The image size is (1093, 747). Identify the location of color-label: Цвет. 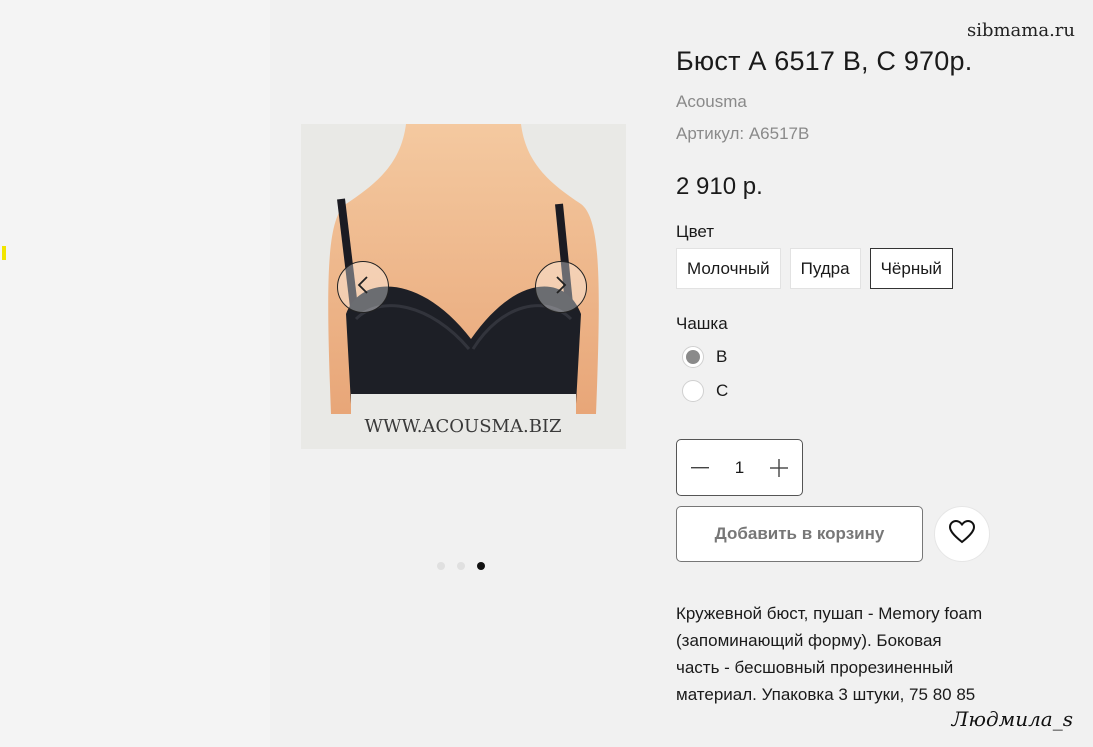
(695, 231).